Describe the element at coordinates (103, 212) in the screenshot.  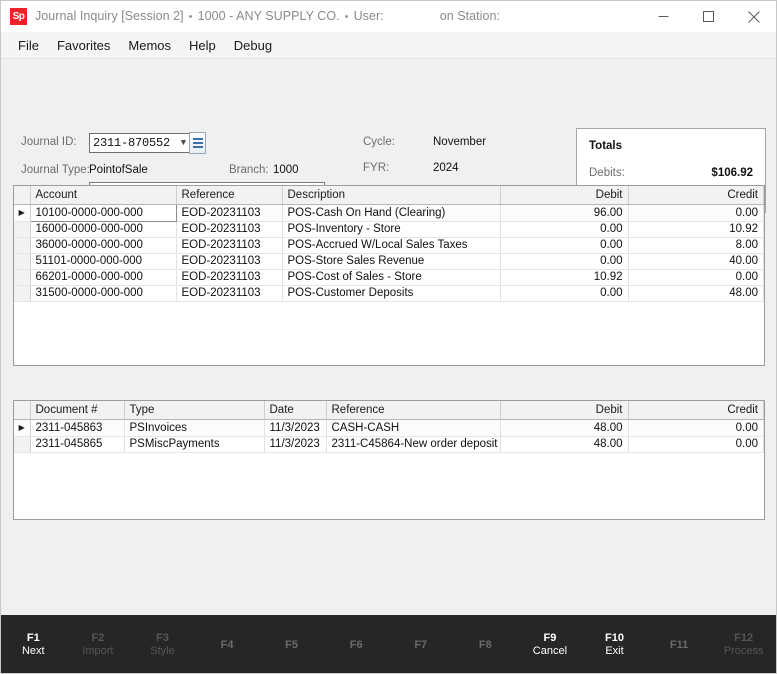
I see `cell-account: 10100-0000-000-000` at that location.